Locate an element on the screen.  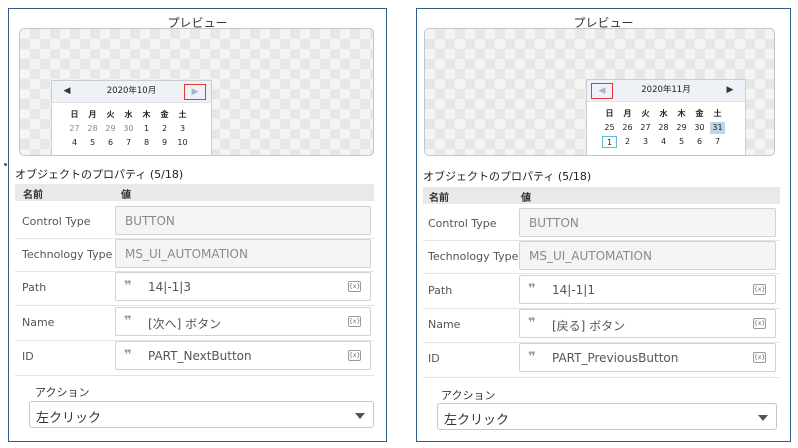
calendar-day-selected: 31 is located at coordinates (717, 128).